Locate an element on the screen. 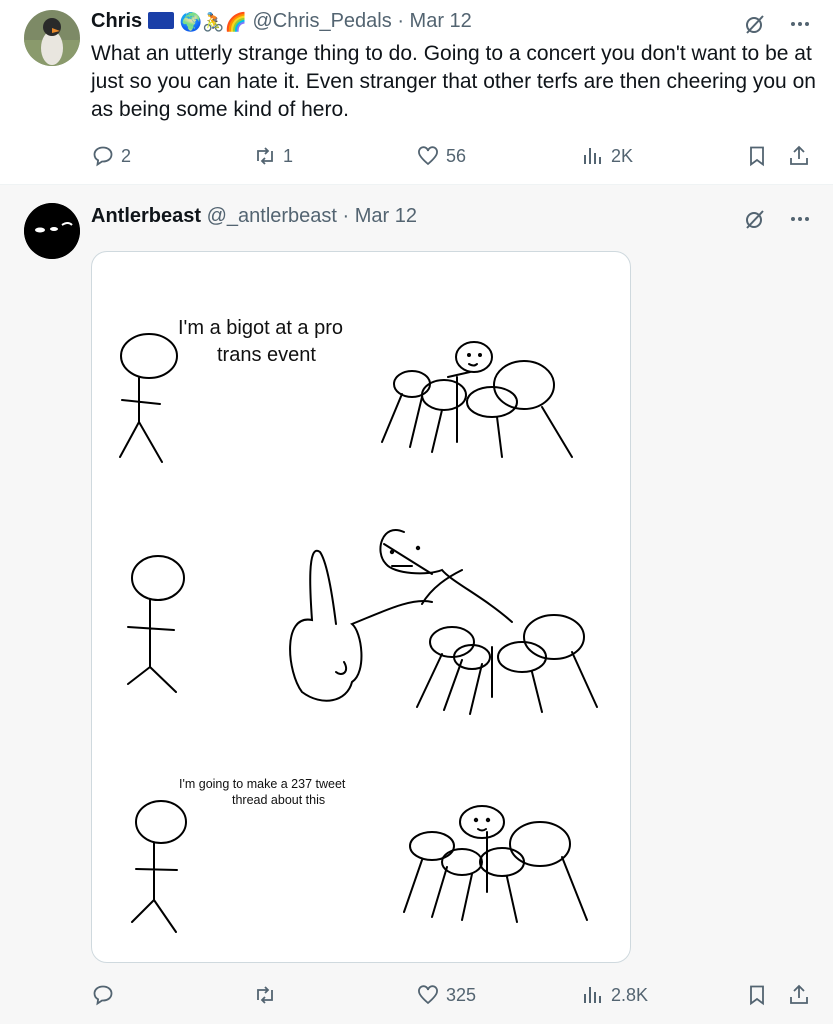 The image size is (833, 1024). views-button: 2K is located at coordinates (607, 156).